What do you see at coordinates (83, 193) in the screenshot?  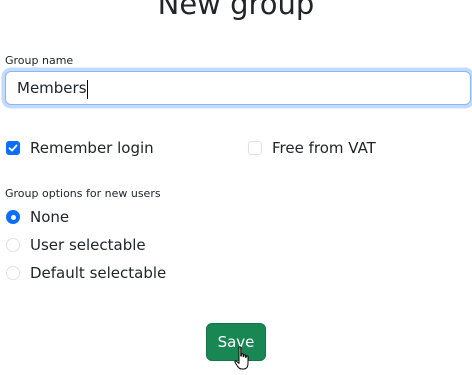 I see `group-options-label: Group options for new users` at bounding box center [83, 193].